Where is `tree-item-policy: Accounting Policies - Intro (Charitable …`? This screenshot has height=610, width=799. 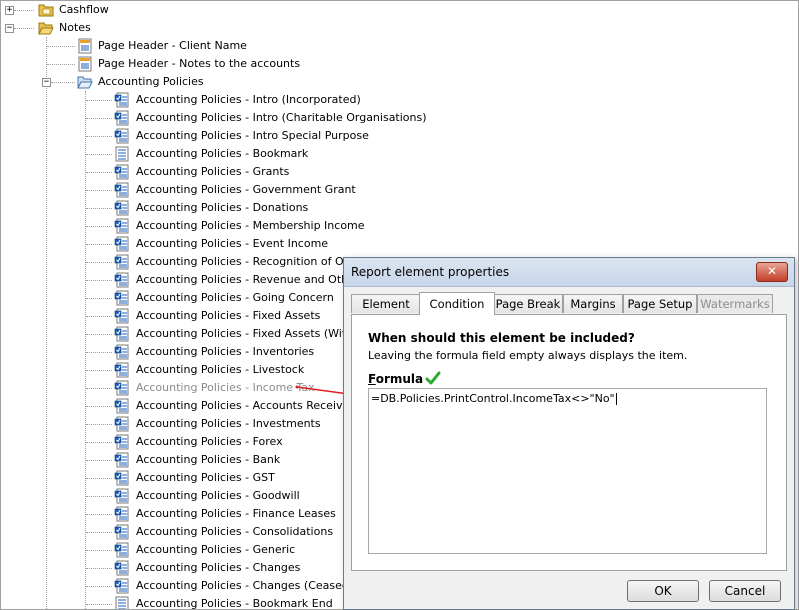
tree-item-policy: Accounting Policies - Intro (Charitable … is located at coordinates (281, 117).